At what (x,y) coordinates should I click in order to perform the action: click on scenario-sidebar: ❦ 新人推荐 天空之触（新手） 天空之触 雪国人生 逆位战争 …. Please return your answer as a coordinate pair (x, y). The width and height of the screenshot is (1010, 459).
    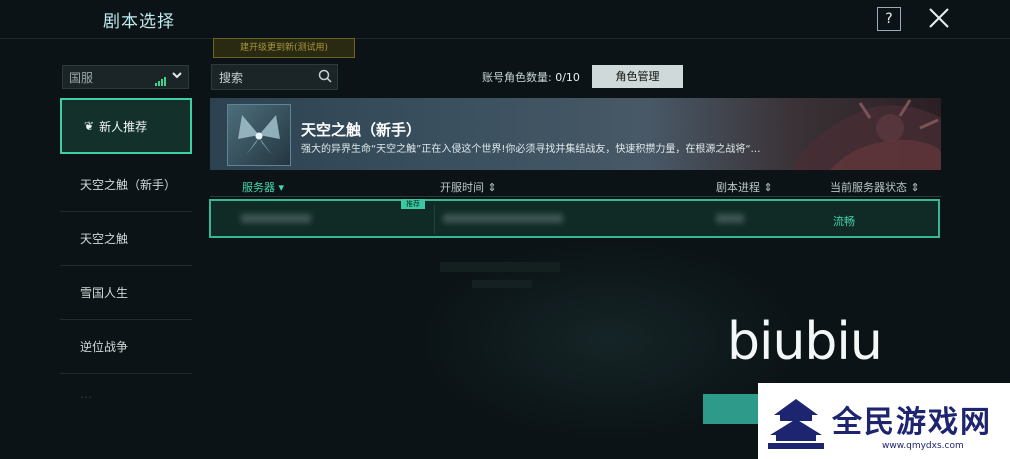
    Looking at the image, I should click on (126, 256).